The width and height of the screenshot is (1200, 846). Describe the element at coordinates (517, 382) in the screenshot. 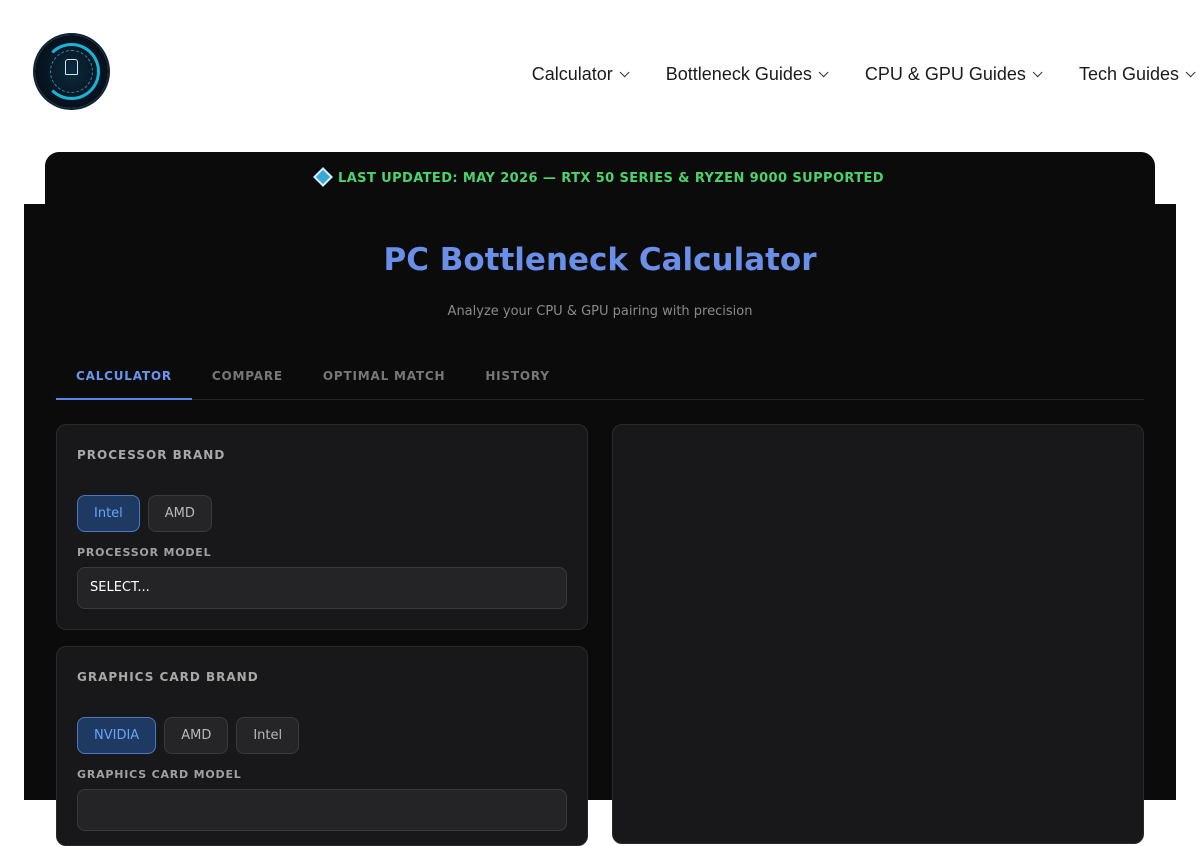

I see `tab-history: HISTORY` at that location.